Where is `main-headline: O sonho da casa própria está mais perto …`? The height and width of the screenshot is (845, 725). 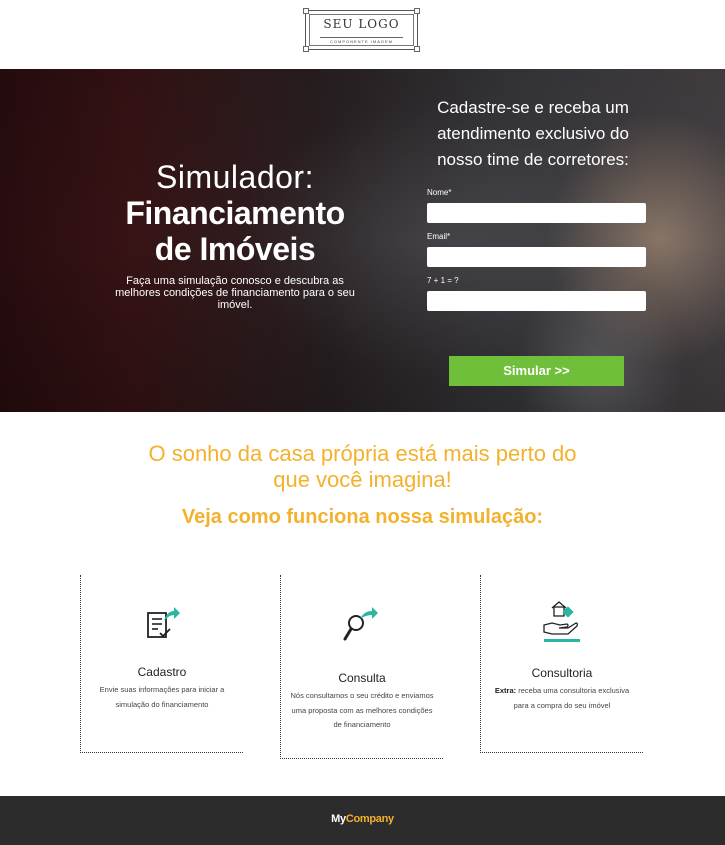
main-headline: O sonho da casa própria está mais perto … is located at coordinates (362, 467).